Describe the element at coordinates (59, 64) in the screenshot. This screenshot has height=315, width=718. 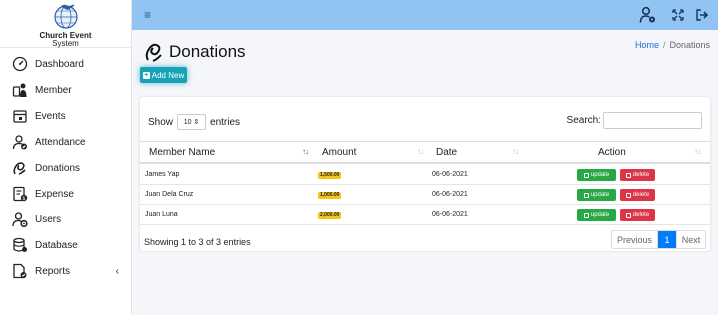
I see `sidebar-item-label: Dashboard` at that location.